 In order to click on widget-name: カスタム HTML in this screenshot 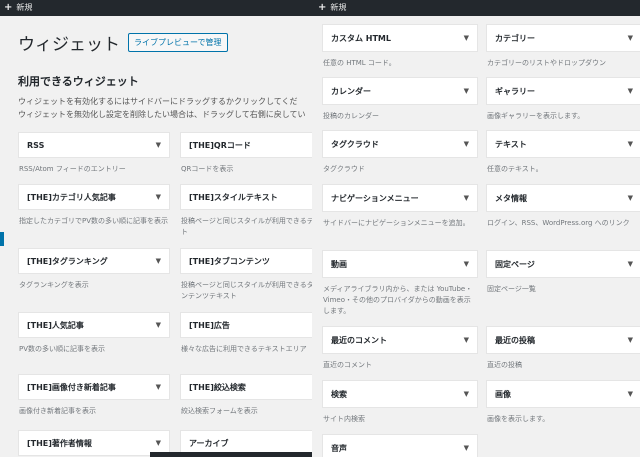, I will do `click(361, 38)`.